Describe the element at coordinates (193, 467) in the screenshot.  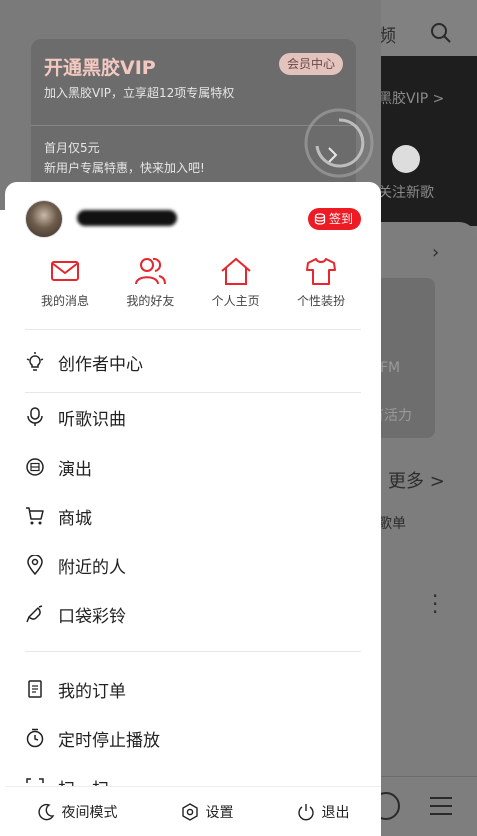
I see `menu-item-shows: 演出` at that location.